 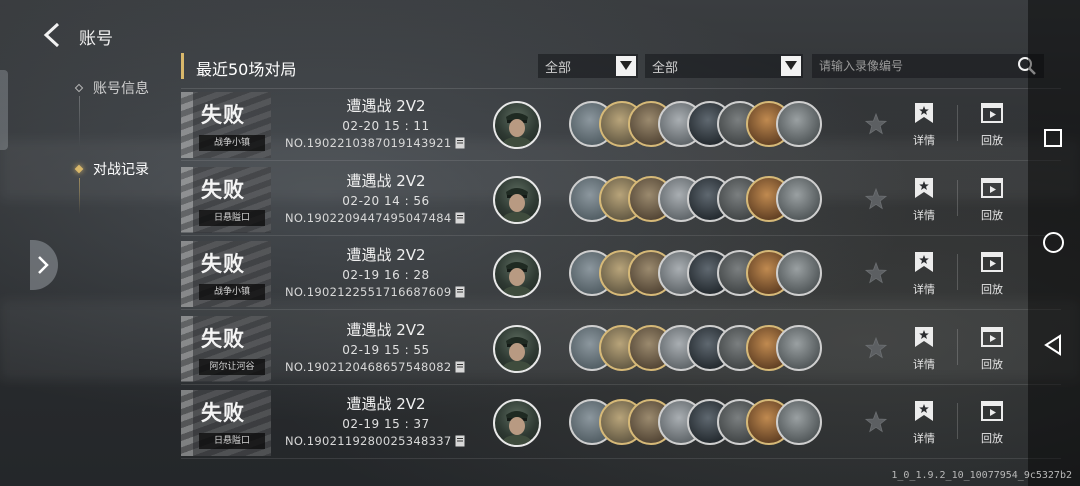 I want to click on back-arrow-icon, so click(x=51, y=35).